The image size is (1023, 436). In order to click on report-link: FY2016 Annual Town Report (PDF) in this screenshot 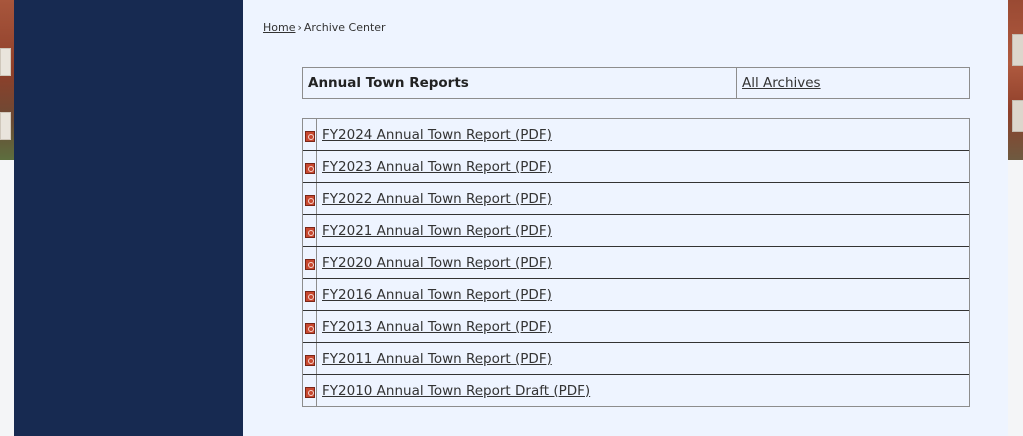, I will do `click(437, 295)`.